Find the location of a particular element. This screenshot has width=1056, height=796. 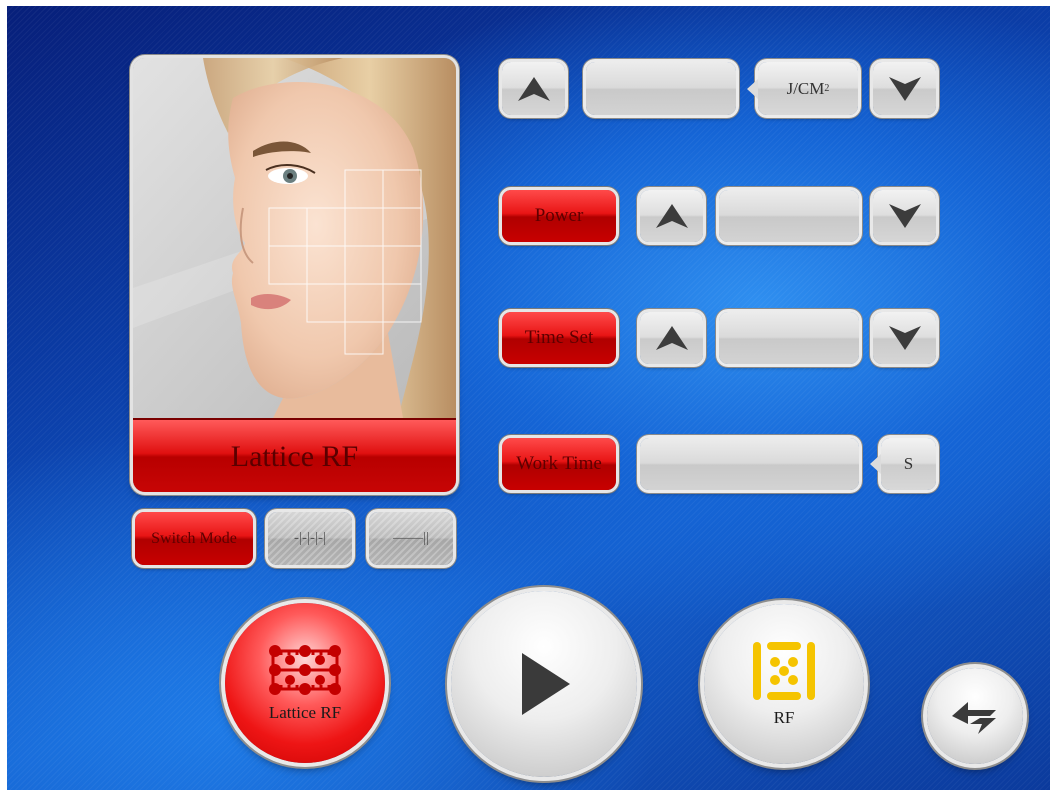

energy-unit: J/CM is located at coordinates (805, 88).